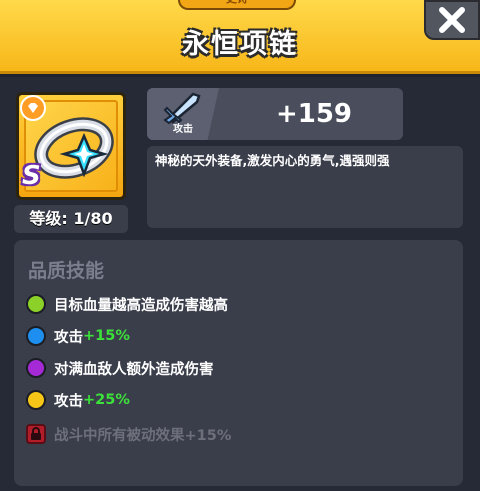 The width and height of the screenshot is (480, 491). I want to click on item-title: 永恒项链, so click(240, 44).